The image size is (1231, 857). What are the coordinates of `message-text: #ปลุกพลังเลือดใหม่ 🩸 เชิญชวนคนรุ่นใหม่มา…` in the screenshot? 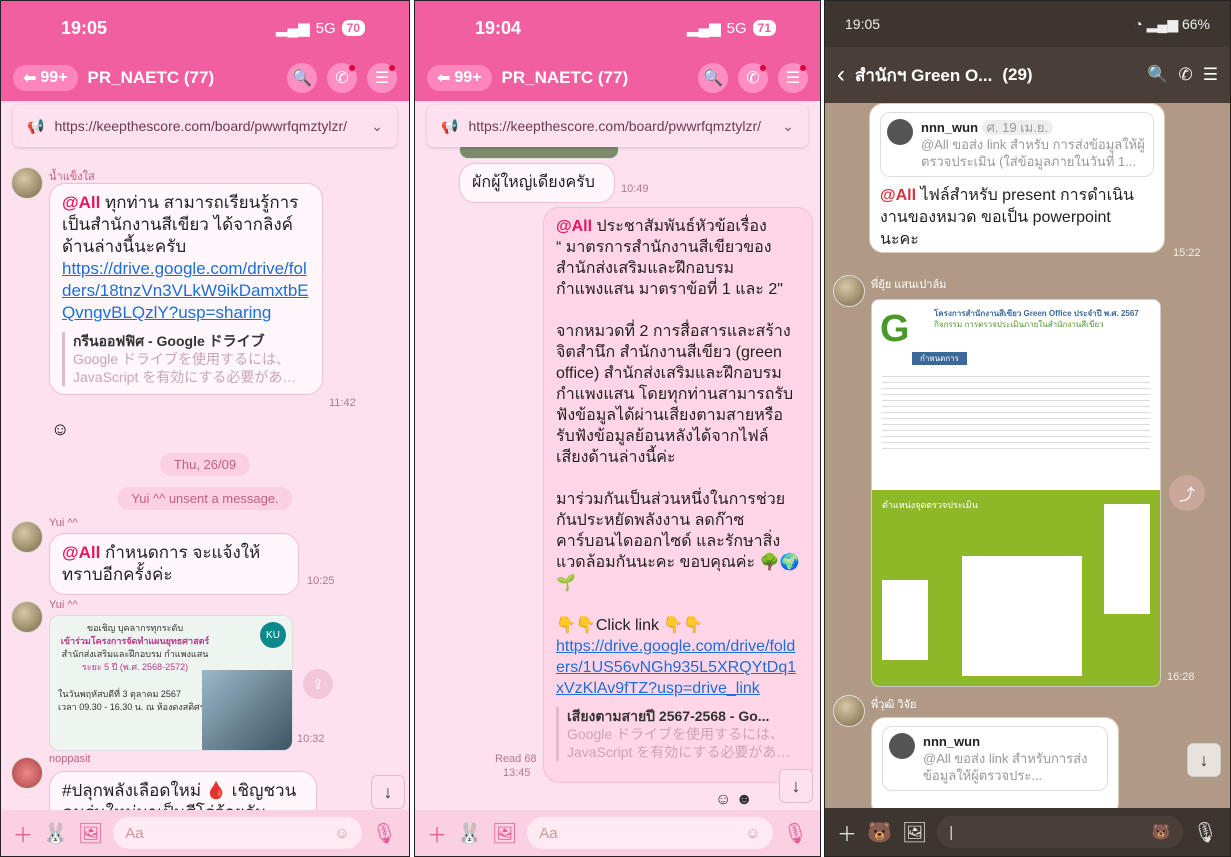 It's located at (179, 795).